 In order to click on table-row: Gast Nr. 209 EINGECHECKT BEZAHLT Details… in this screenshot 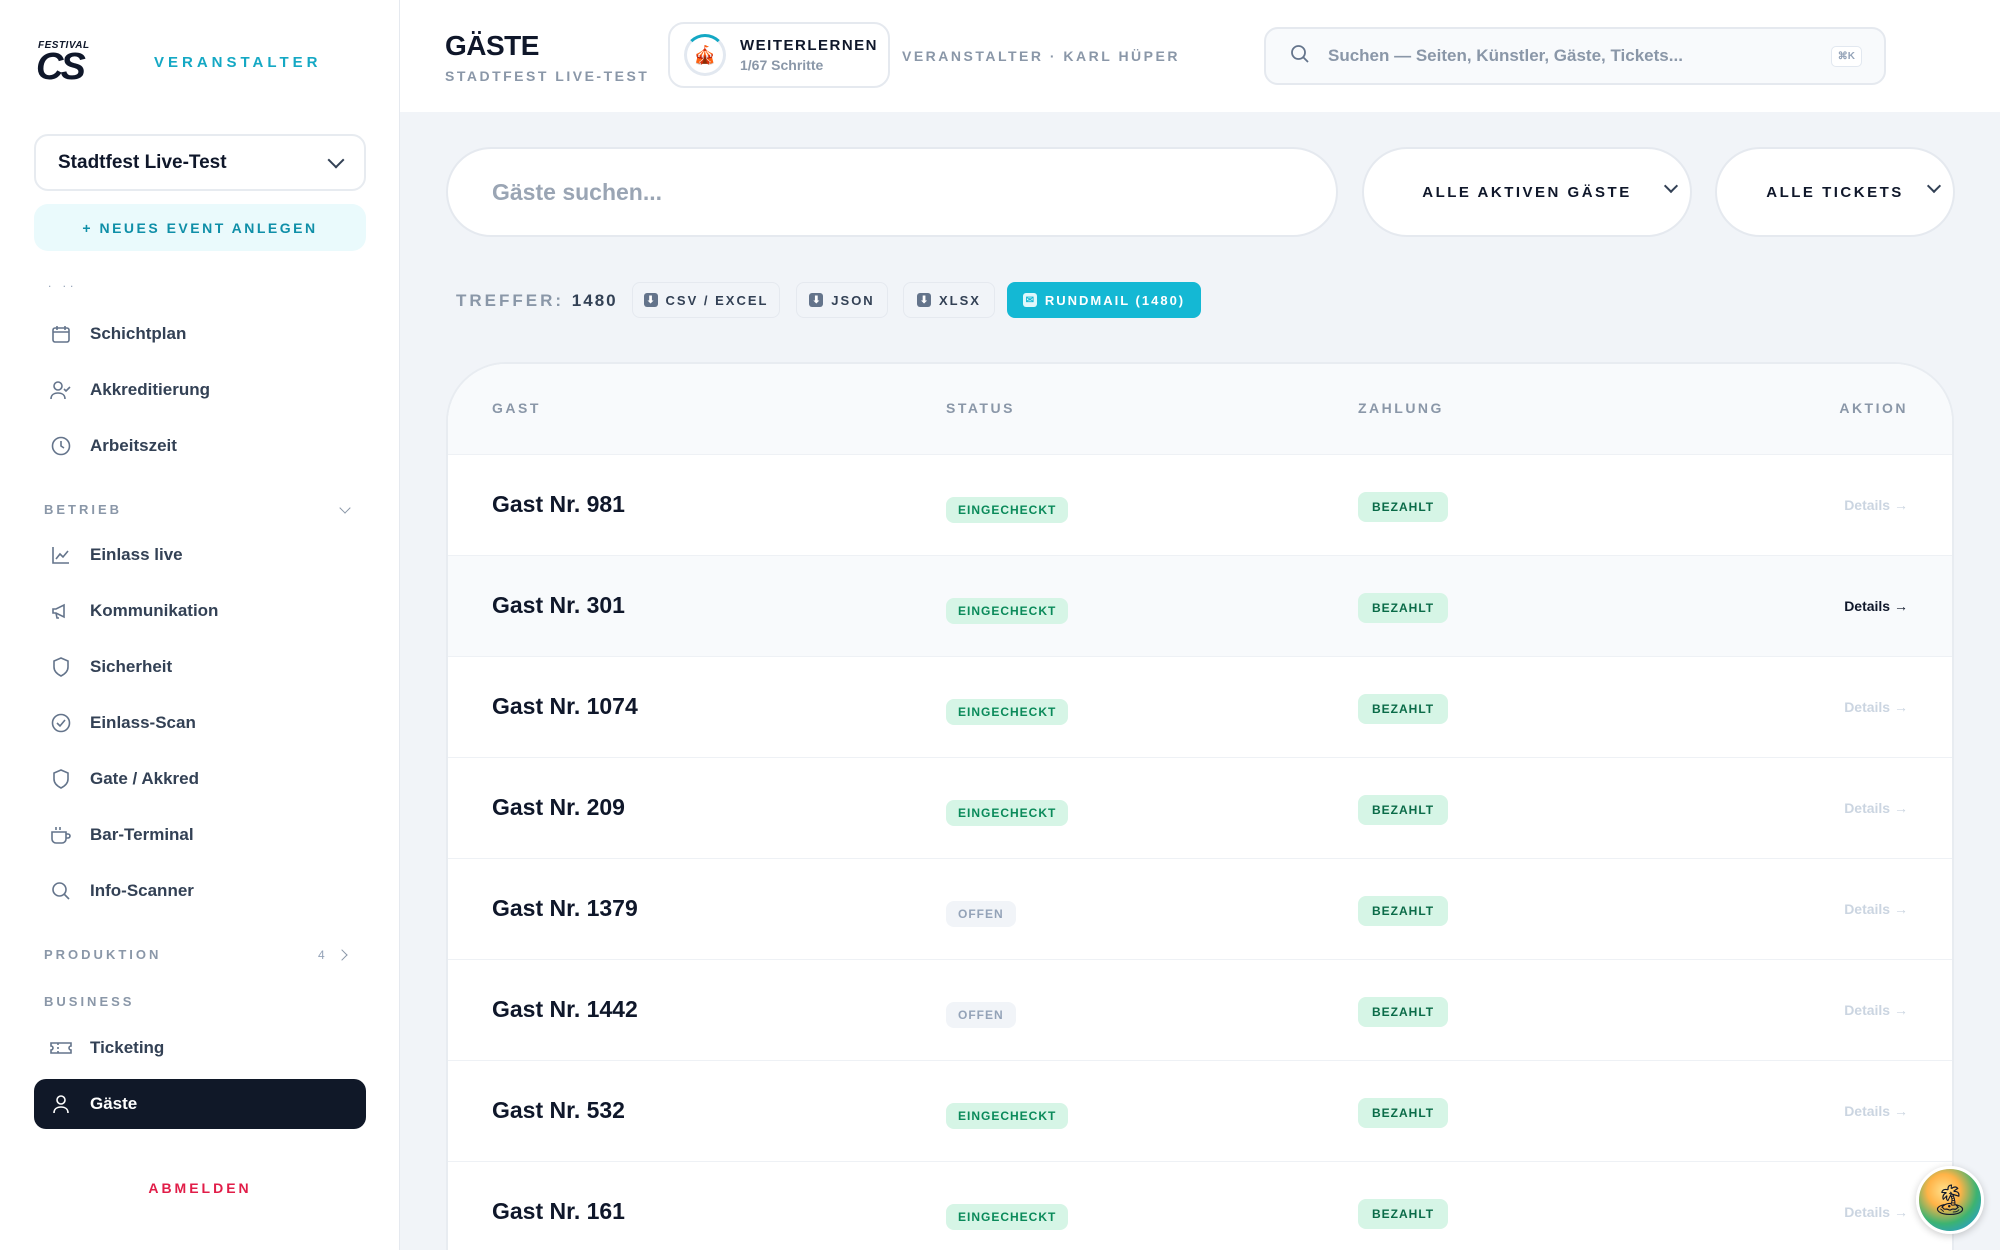, I will do `click(1200, 807)`.